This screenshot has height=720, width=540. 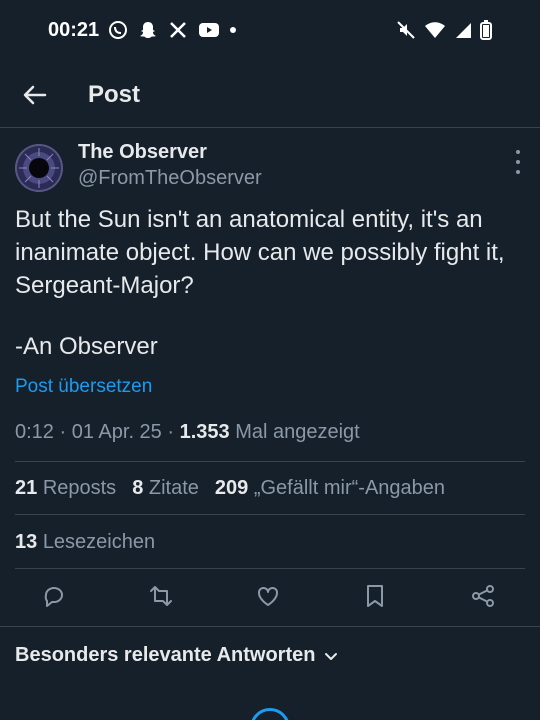 I want to click on status-time: 00:21, so click(x=74, y=30).